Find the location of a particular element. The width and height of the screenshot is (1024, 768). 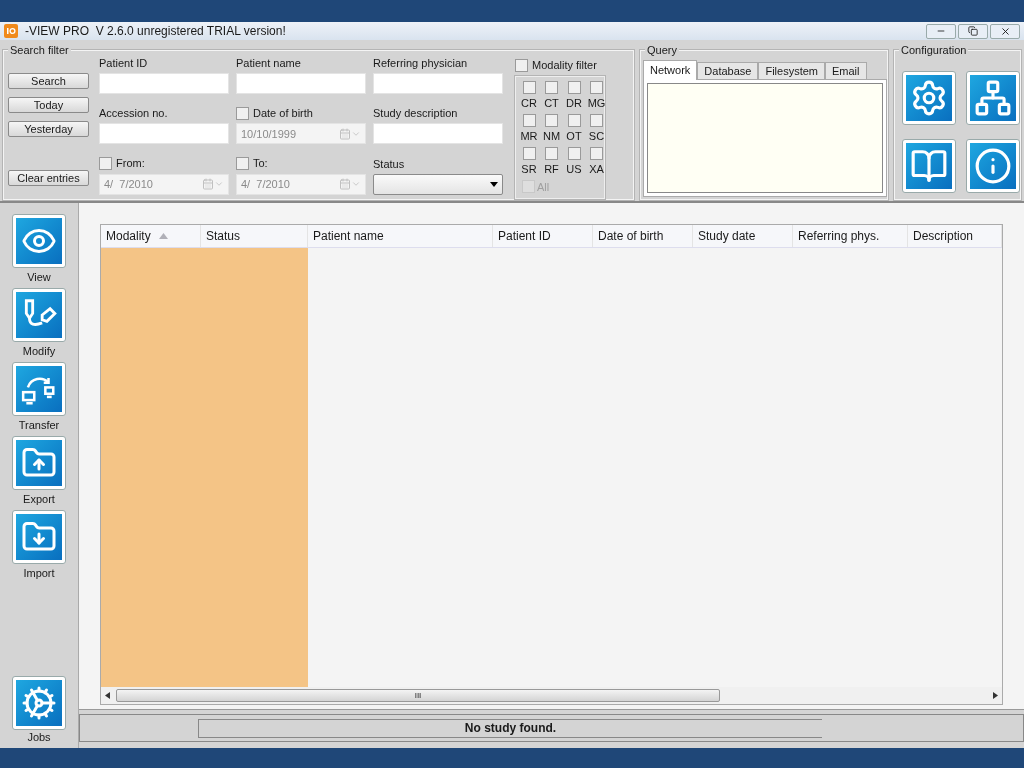

field-label: Study description is located at coordinates (416, 114).